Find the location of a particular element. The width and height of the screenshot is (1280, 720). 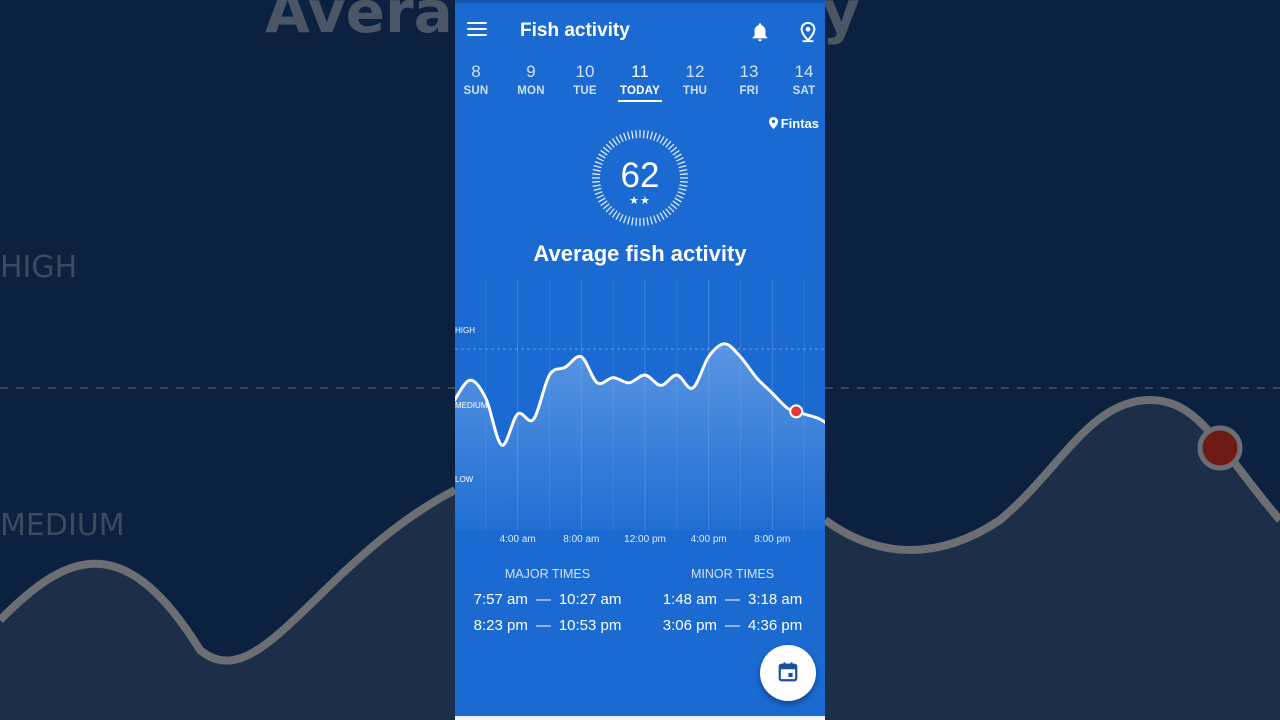

day-number: 13 is located at coordinates (749, 71).